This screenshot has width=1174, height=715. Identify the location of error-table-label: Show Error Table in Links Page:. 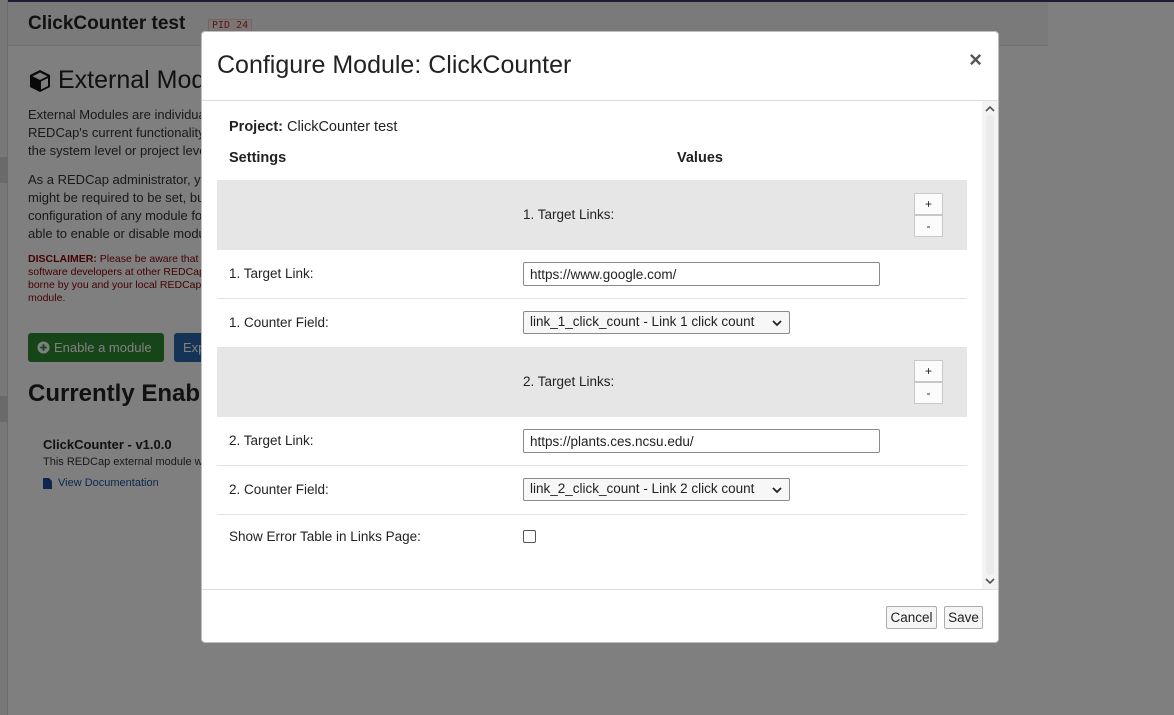
(325, 536).